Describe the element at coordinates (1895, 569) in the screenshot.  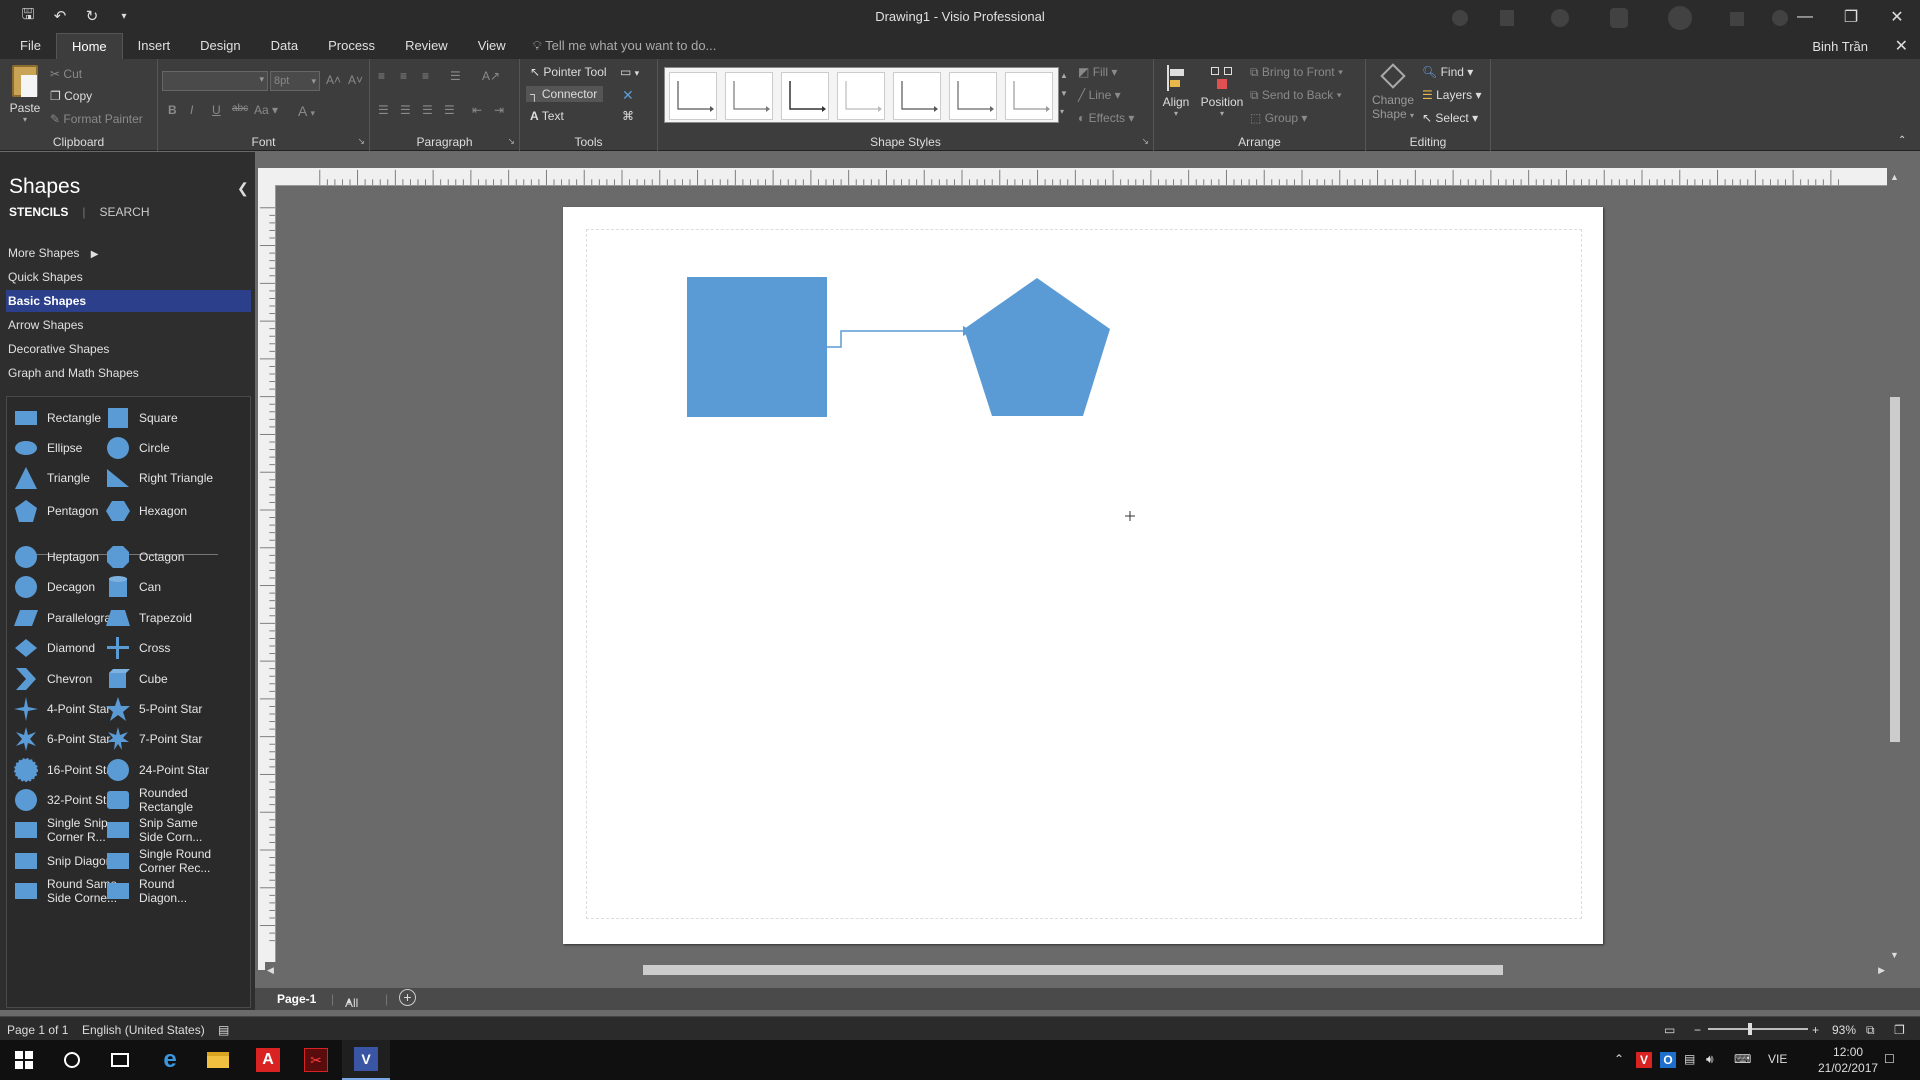
I see `vertical-scroll-thumb` at that location.